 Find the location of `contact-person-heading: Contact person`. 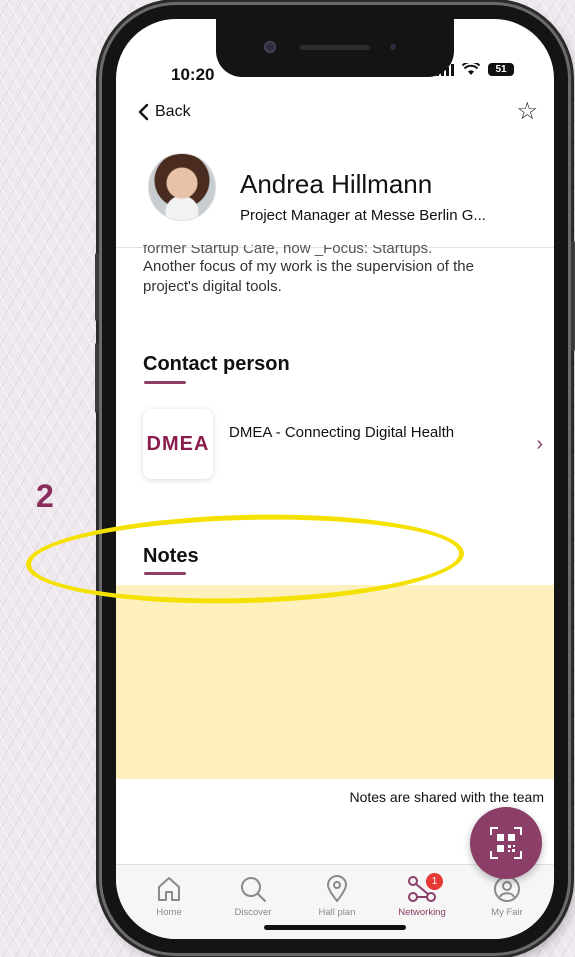

contact-person-heading: Contact person is located at coordinates (216, 364).